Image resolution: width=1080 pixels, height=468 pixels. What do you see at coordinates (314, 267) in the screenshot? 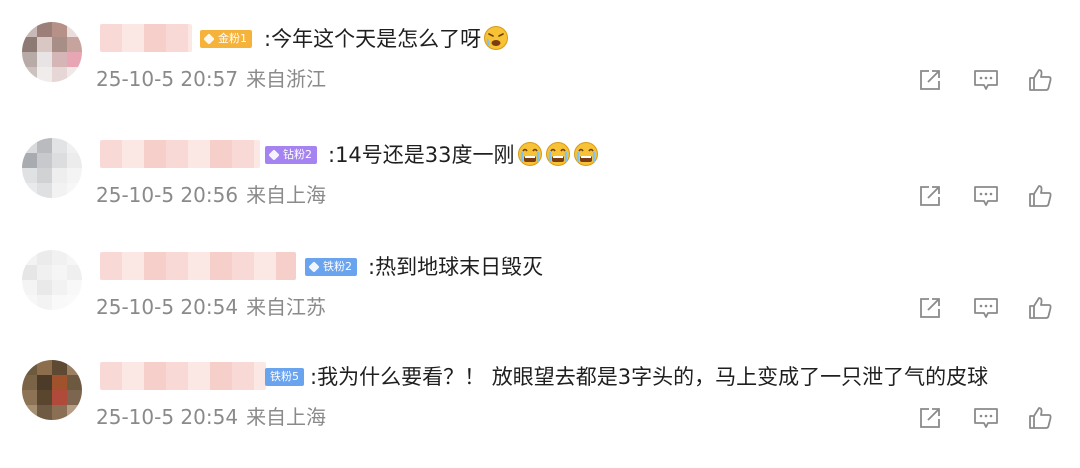
I see `diamond-icon` at bounding box center [314, 267].